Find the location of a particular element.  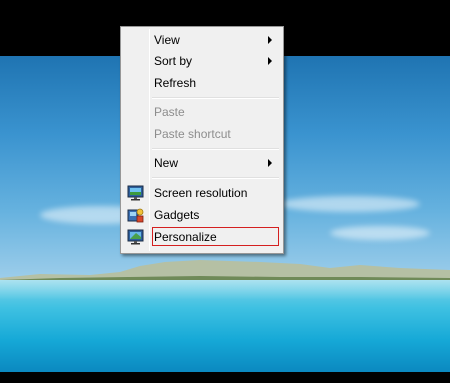

menu-item-label: Sort by is located at coordinates (173, 61).